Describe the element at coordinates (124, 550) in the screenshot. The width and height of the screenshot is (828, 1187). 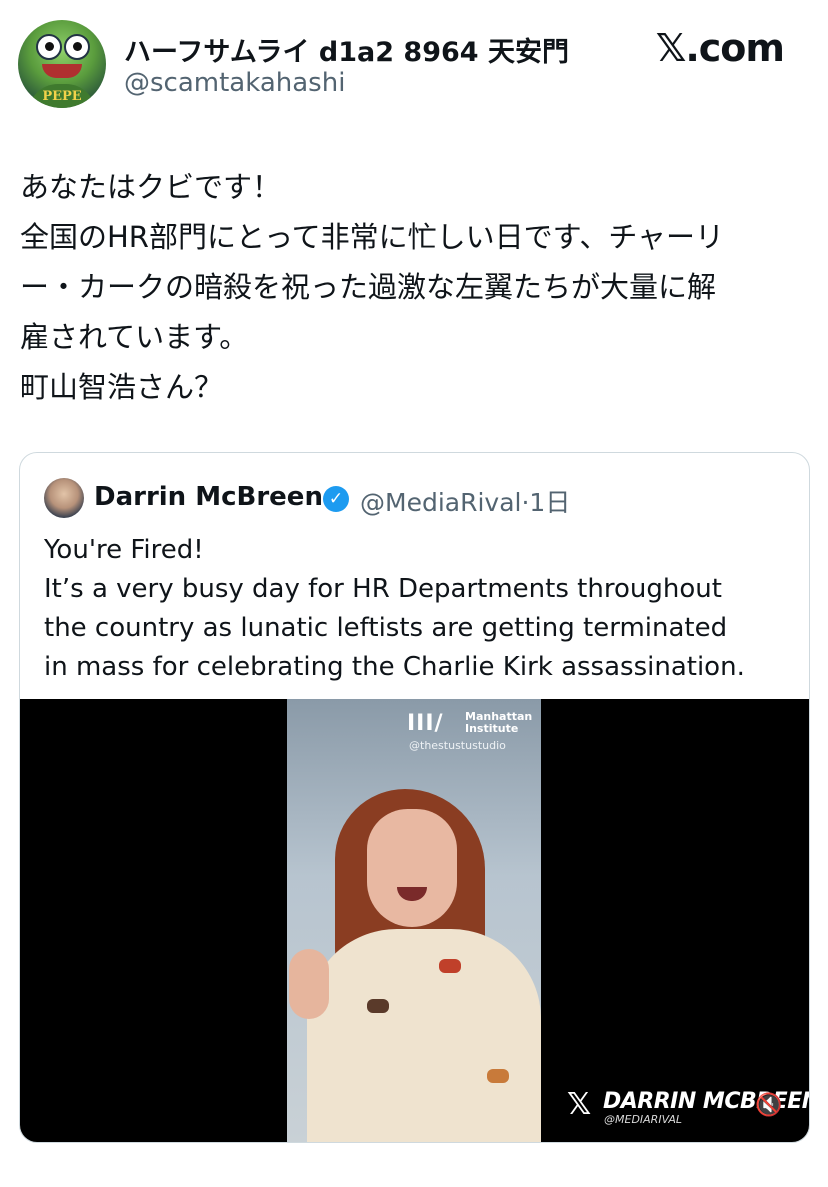
I see `quote-line: You're Fired!` at that location.